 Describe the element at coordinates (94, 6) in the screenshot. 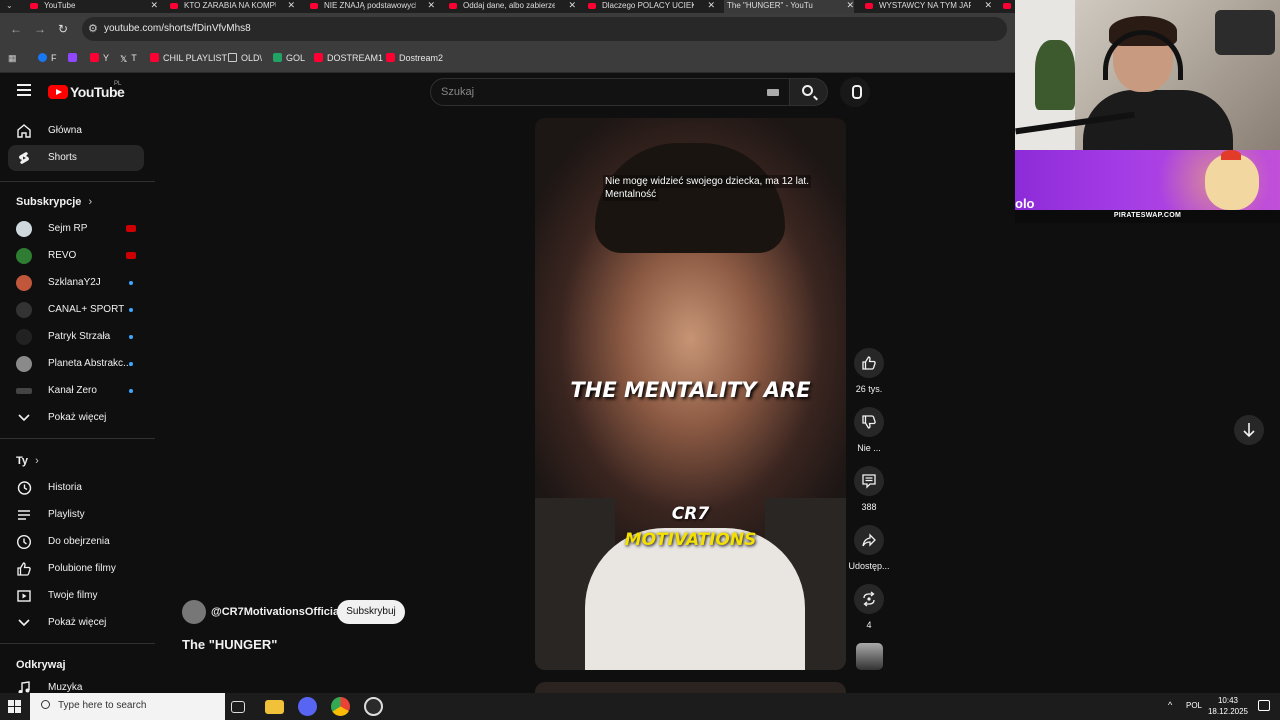

I see `browser-tab: YouTube ✕` at that location.